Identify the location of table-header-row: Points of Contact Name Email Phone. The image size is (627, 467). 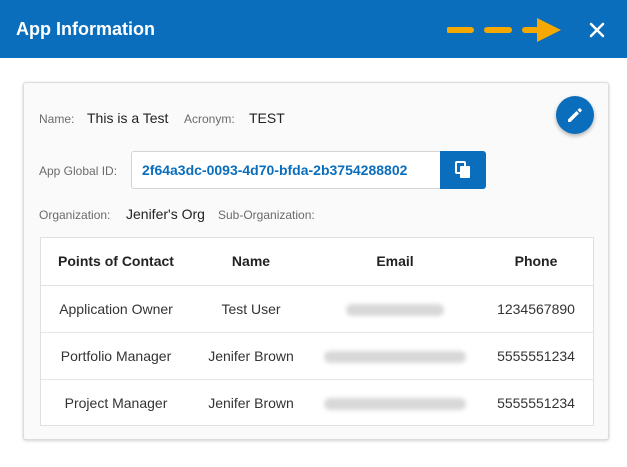
(317, 262).